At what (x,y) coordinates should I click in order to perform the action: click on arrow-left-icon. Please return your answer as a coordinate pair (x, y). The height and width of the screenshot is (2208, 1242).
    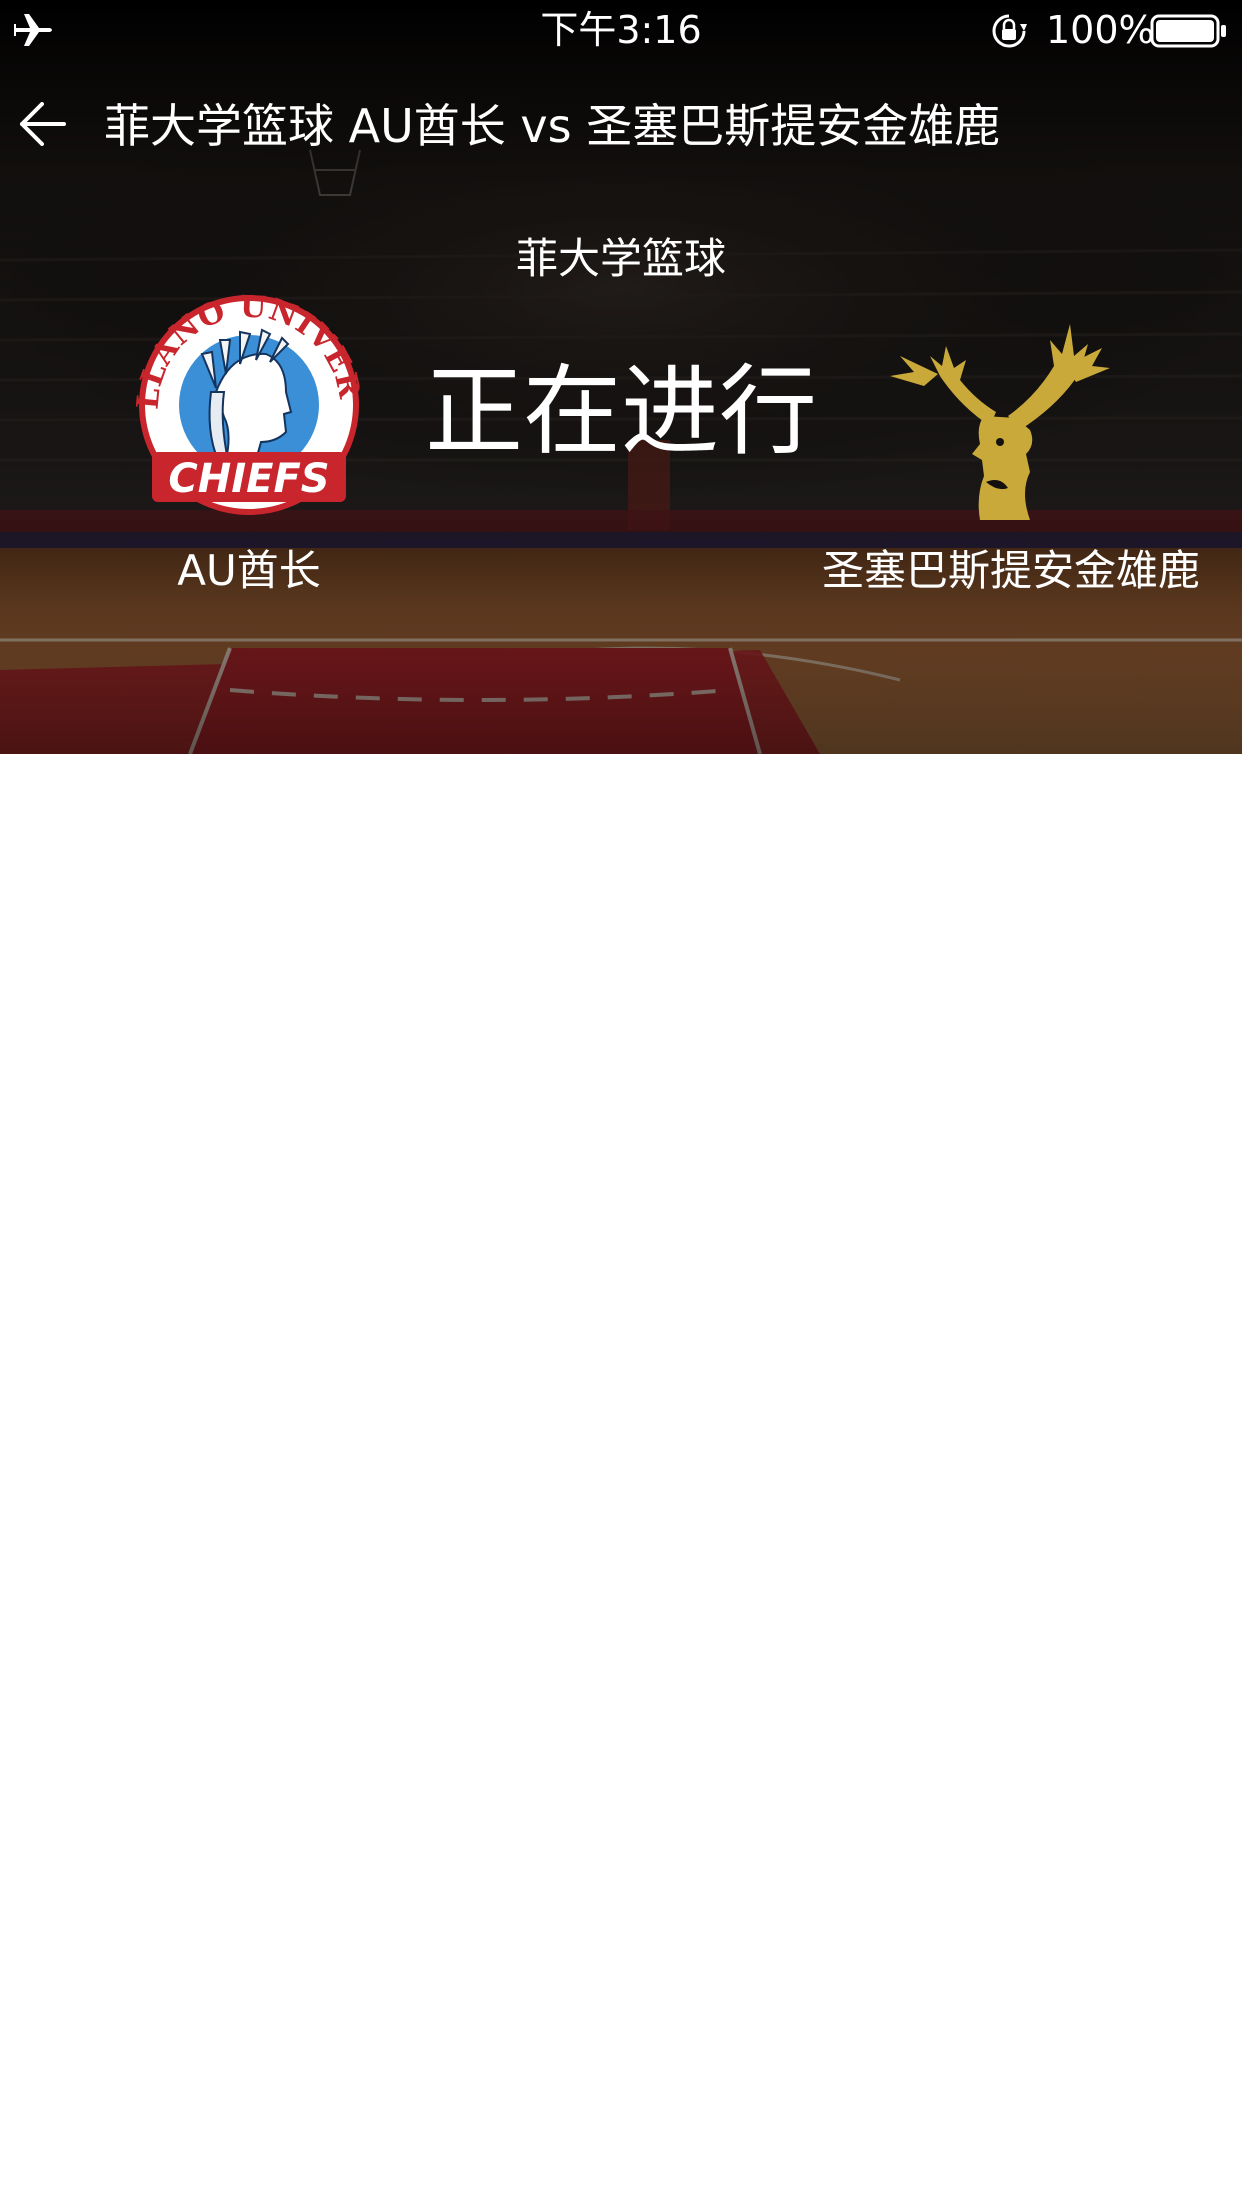
    Looking at the image, I should click on (43, 124).